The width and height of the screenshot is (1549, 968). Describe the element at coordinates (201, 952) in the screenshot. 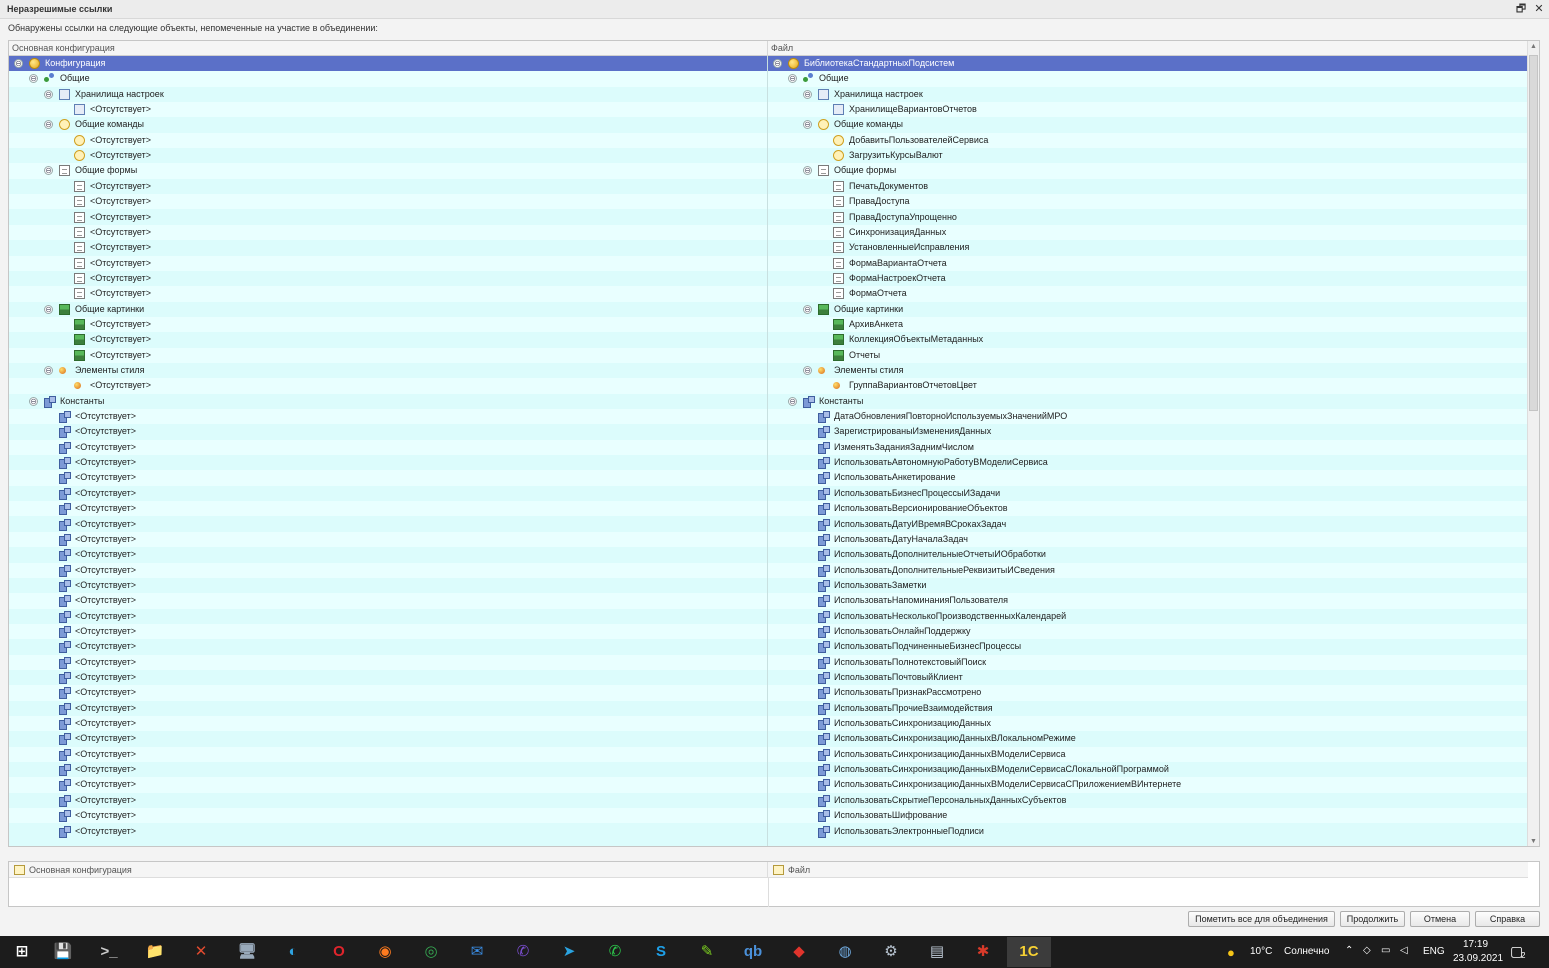

I see `remote-app-icon: ✕` at that location.